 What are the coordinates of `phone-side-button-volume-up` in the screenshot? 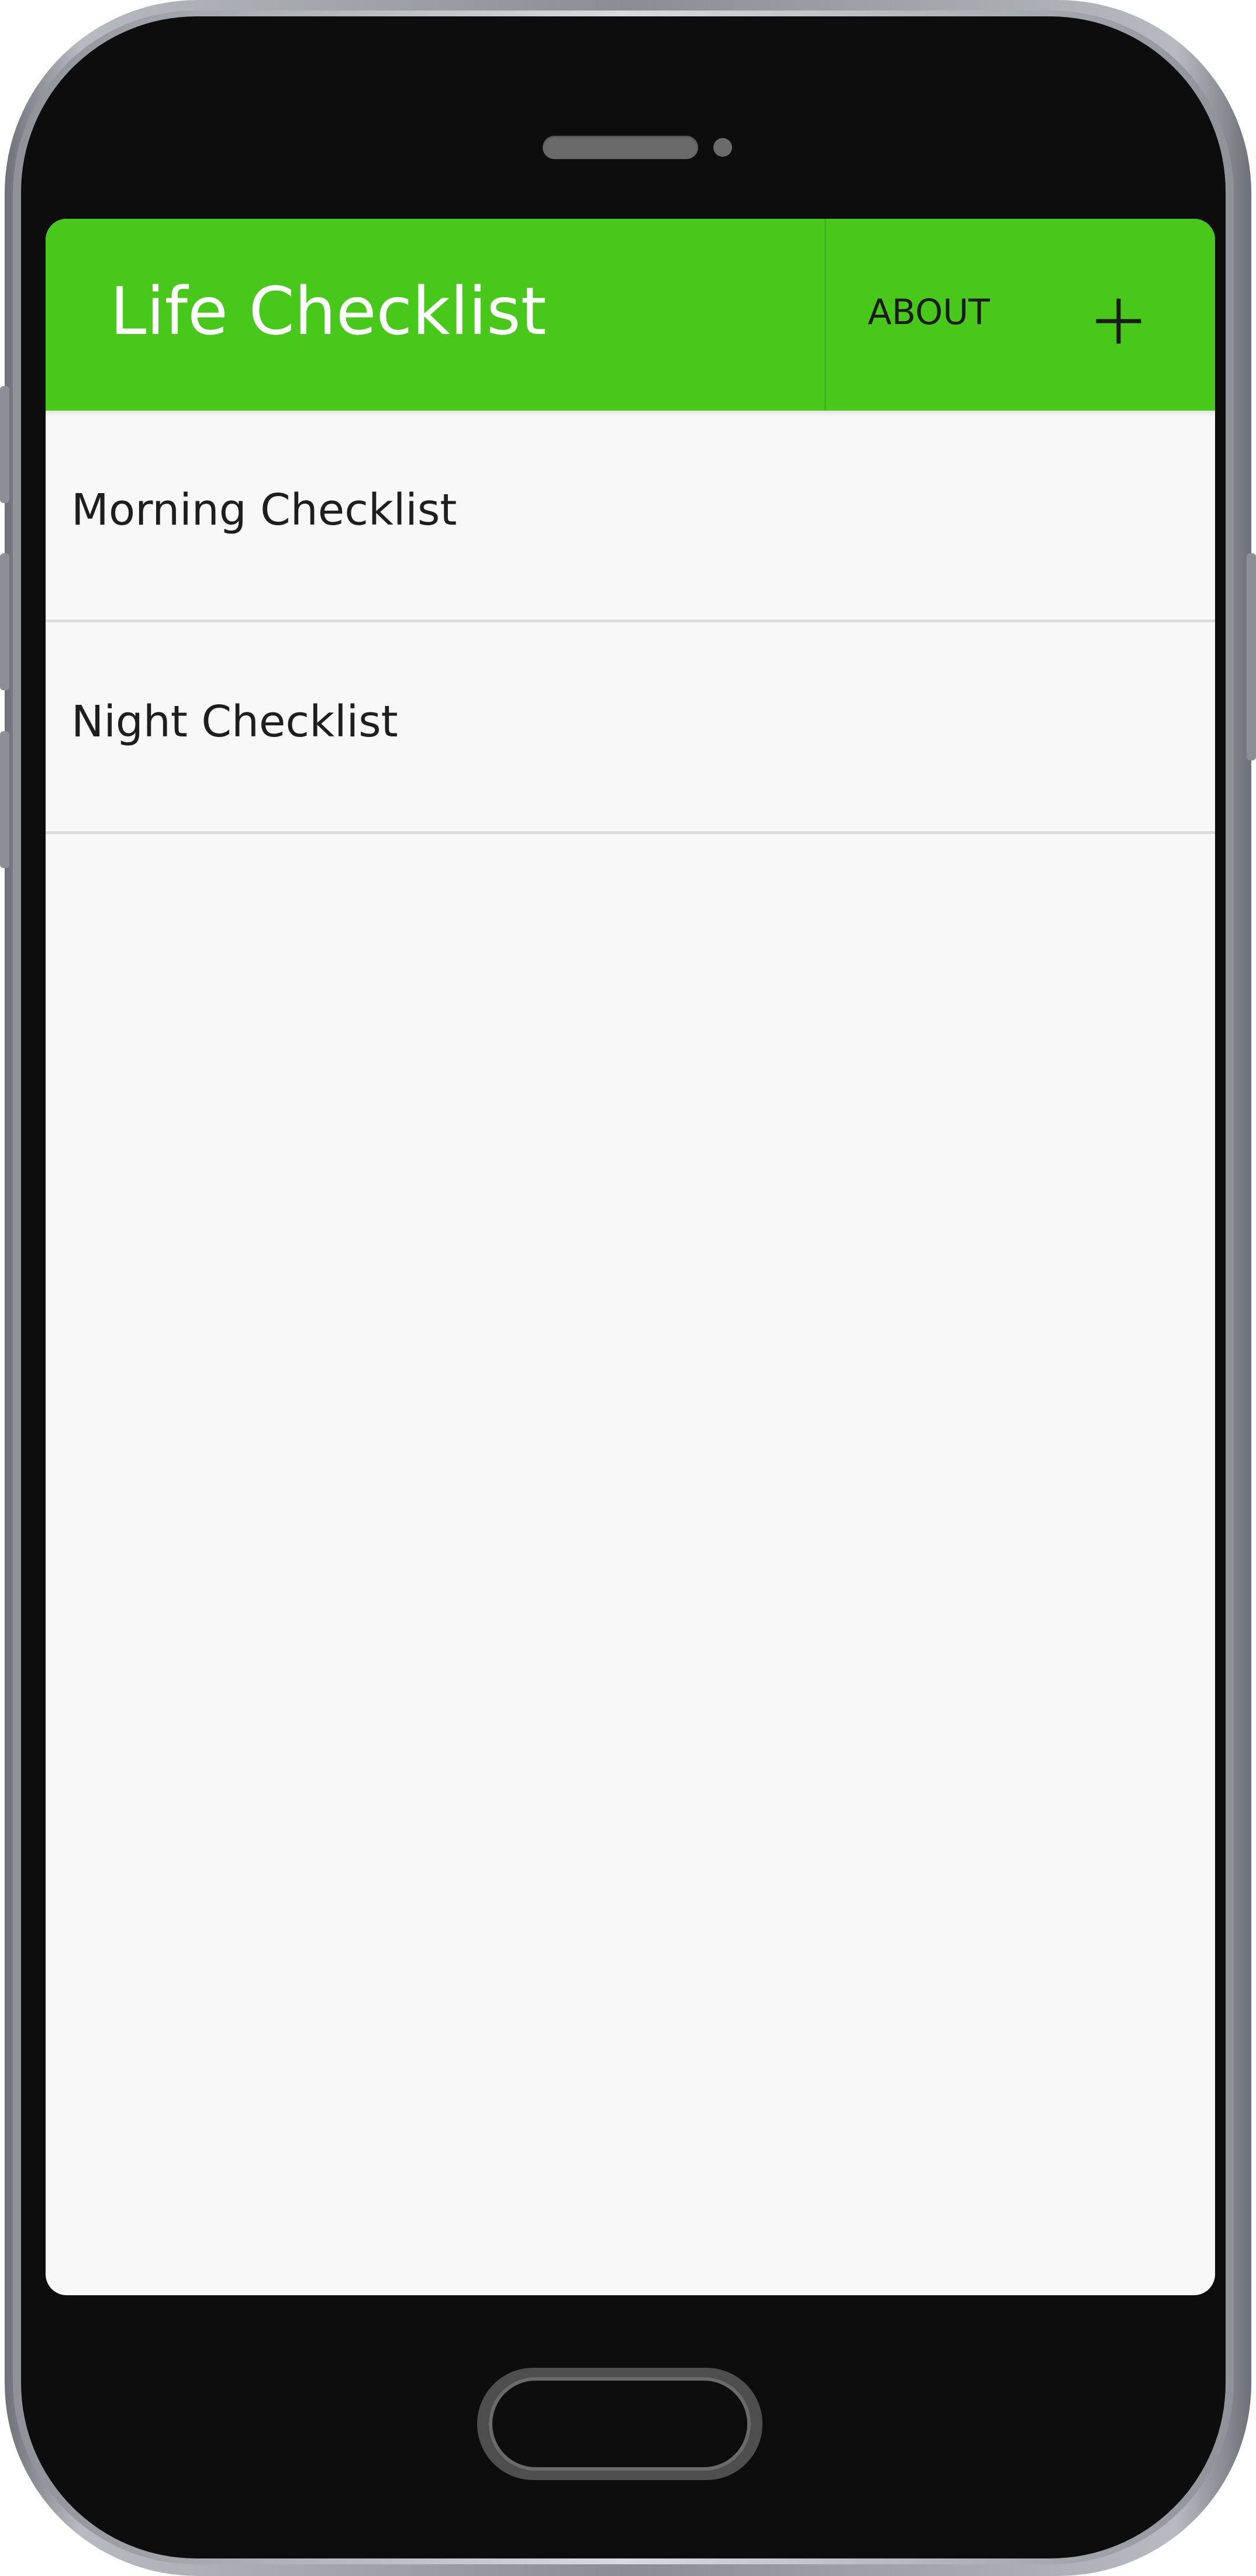 It's located at (4, 621).